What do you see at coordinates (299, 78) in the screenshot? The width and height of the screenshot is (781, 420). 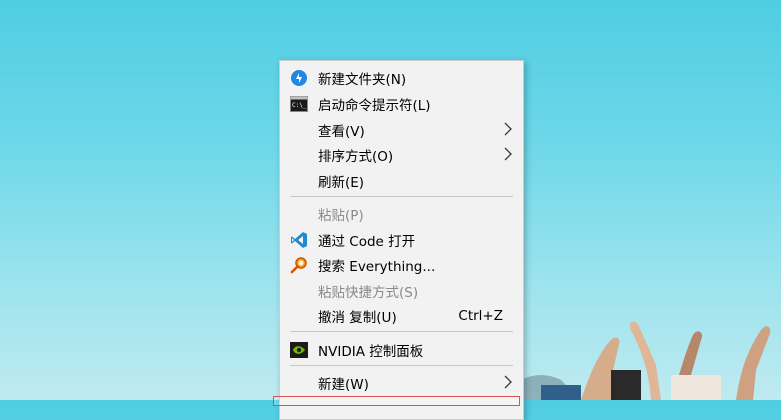 I see `new-folder-icon` at bounding box center [299, 78].